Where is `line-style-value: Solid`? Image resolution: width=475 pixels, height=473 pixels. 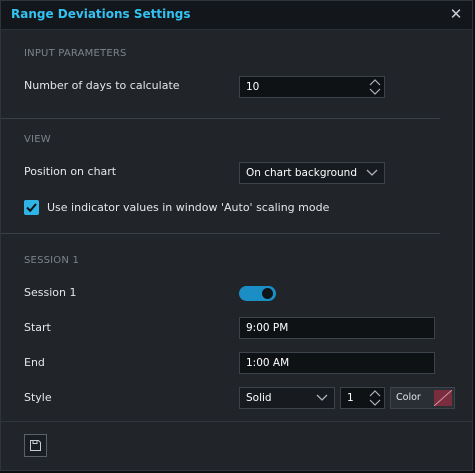 line-style-value: Solid is located at coordinates (259, 398).